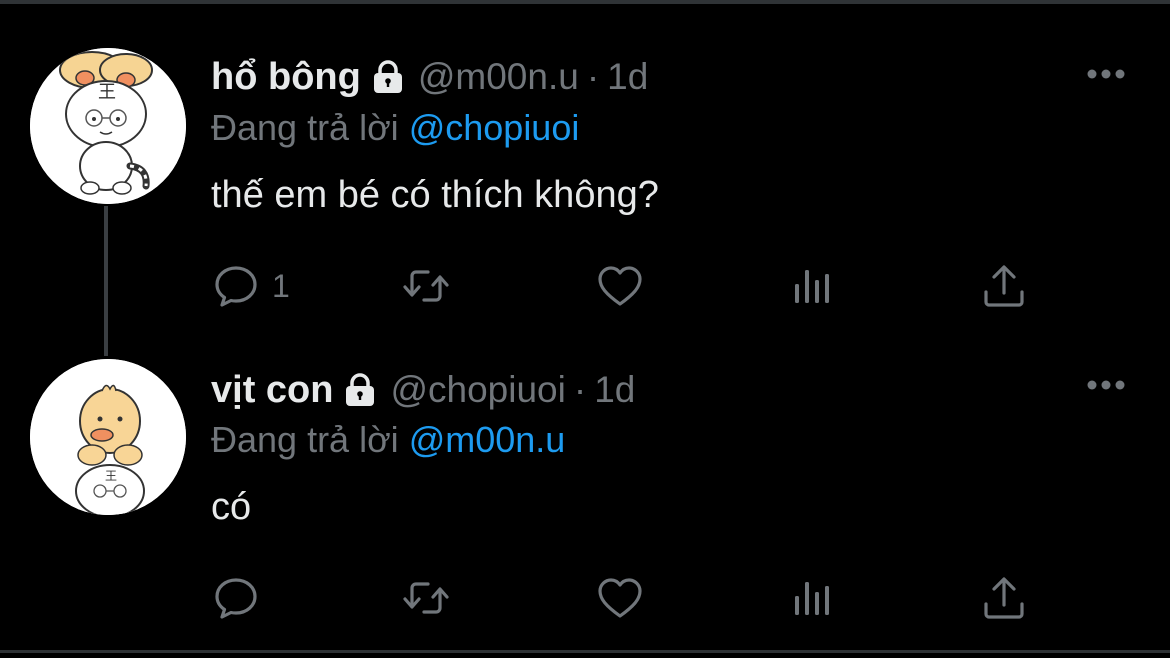 The image size is (1170, 658). I want to click on replying-to: Đang trả lời @chopiuoi, so click(395, 128).